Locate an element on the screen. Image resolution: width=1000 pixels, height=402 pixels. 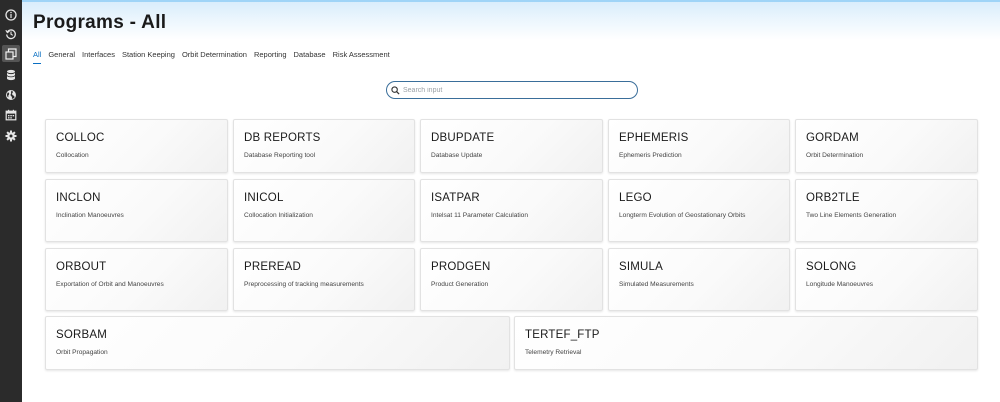
windows-icon is located at coordinates (11, 53).